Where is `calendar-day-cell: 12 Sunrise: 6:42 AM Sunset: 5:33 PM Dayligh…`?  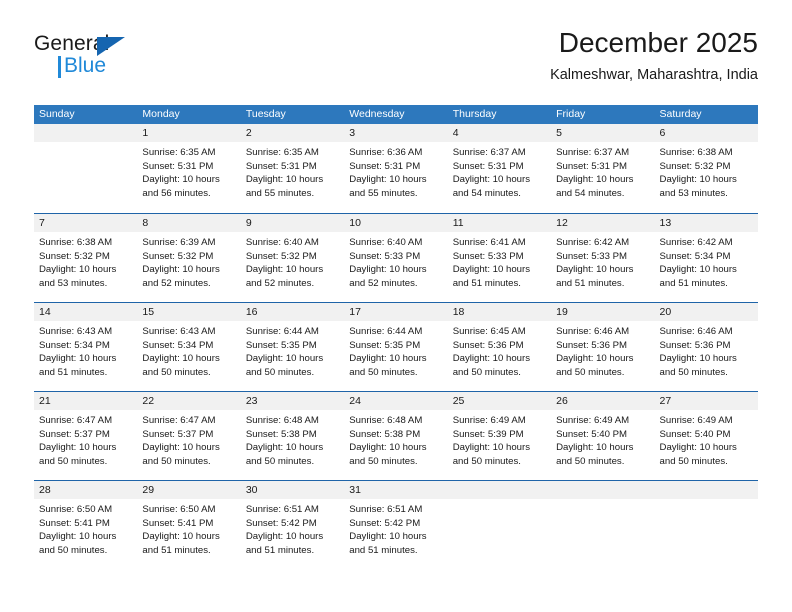 calendar-day-cell: 12 Sunrise: 6:42 AM Sunset: 5:33 PM Dayligh… is located at coordinates (603, 258).